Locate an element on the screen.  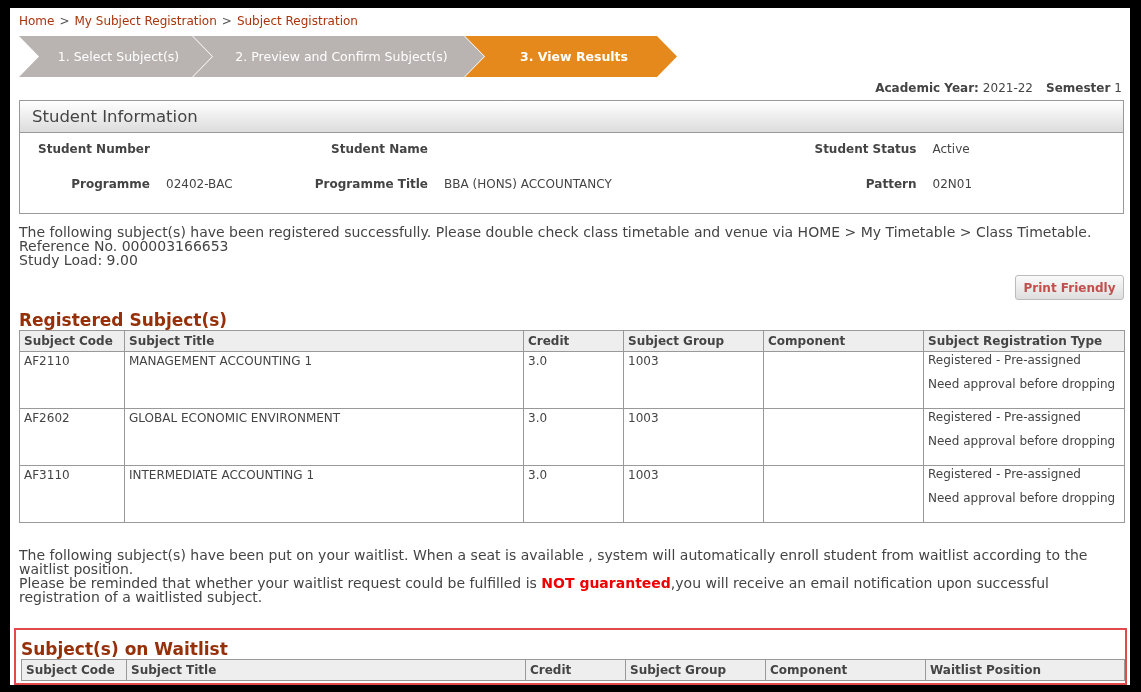
column-header: Subject Registration Type is located at coordinates (1024, 341).